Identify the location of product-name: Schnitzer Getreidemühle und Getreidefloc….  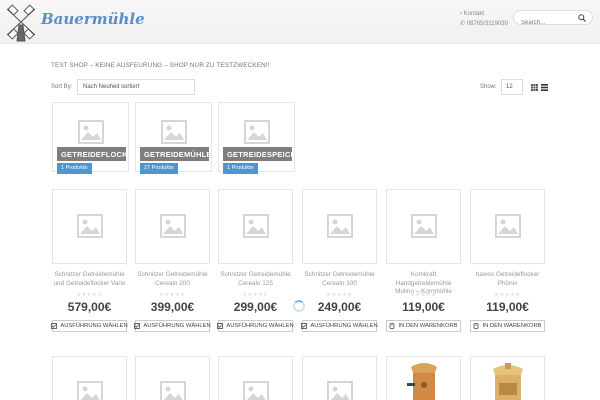
(89, 279).